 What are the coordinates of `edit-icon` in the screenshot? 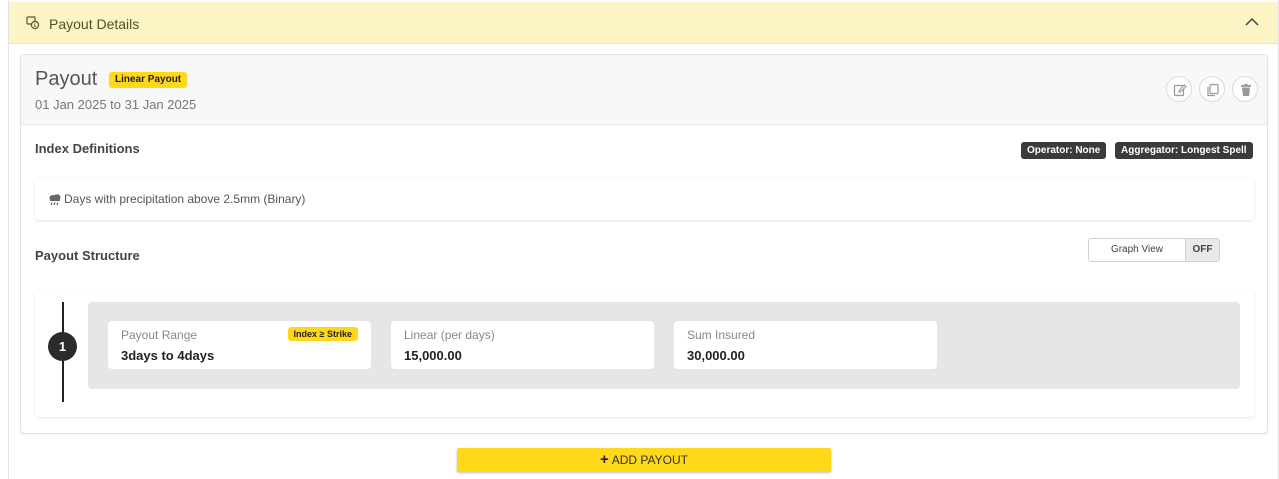 It's located at (1180, 90).